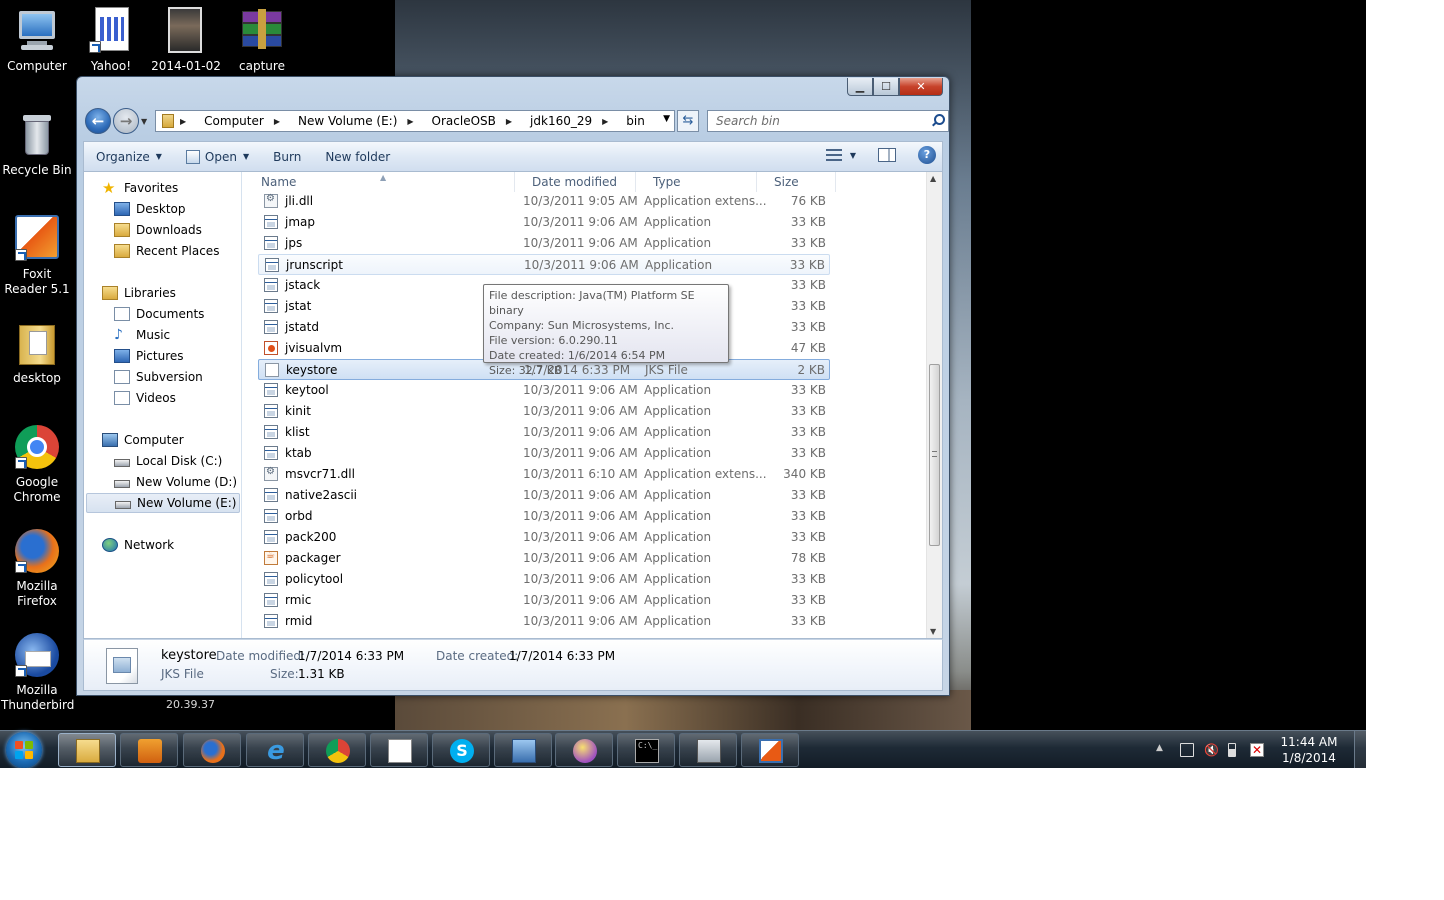  I want to click on column-header-size: Size, so click(796, 182).